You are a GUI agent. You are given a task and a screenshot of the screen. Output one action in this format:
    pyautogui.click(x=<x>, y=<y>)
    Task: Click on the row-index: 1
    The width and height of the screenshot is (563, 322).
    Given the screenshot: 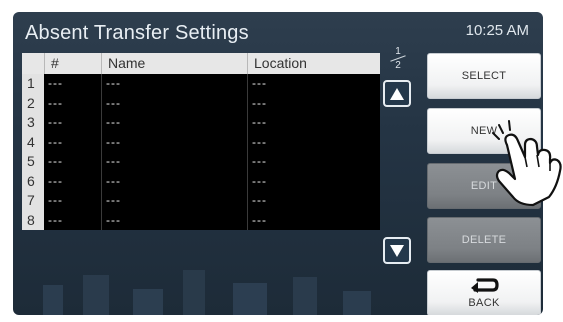 What is the action you would take?
    pyautogui.click(x=33, y=84)
    